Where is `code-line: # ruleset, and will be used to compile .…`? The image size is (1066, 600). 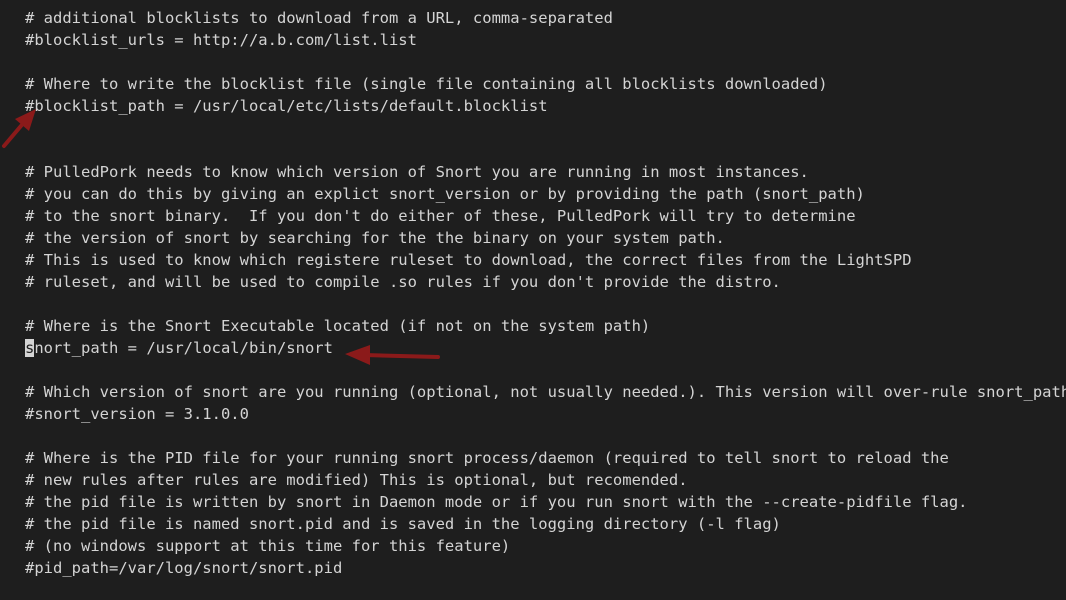 code-line: # ruleset, and will be used to compile .… is located at coordinates (403, 282).